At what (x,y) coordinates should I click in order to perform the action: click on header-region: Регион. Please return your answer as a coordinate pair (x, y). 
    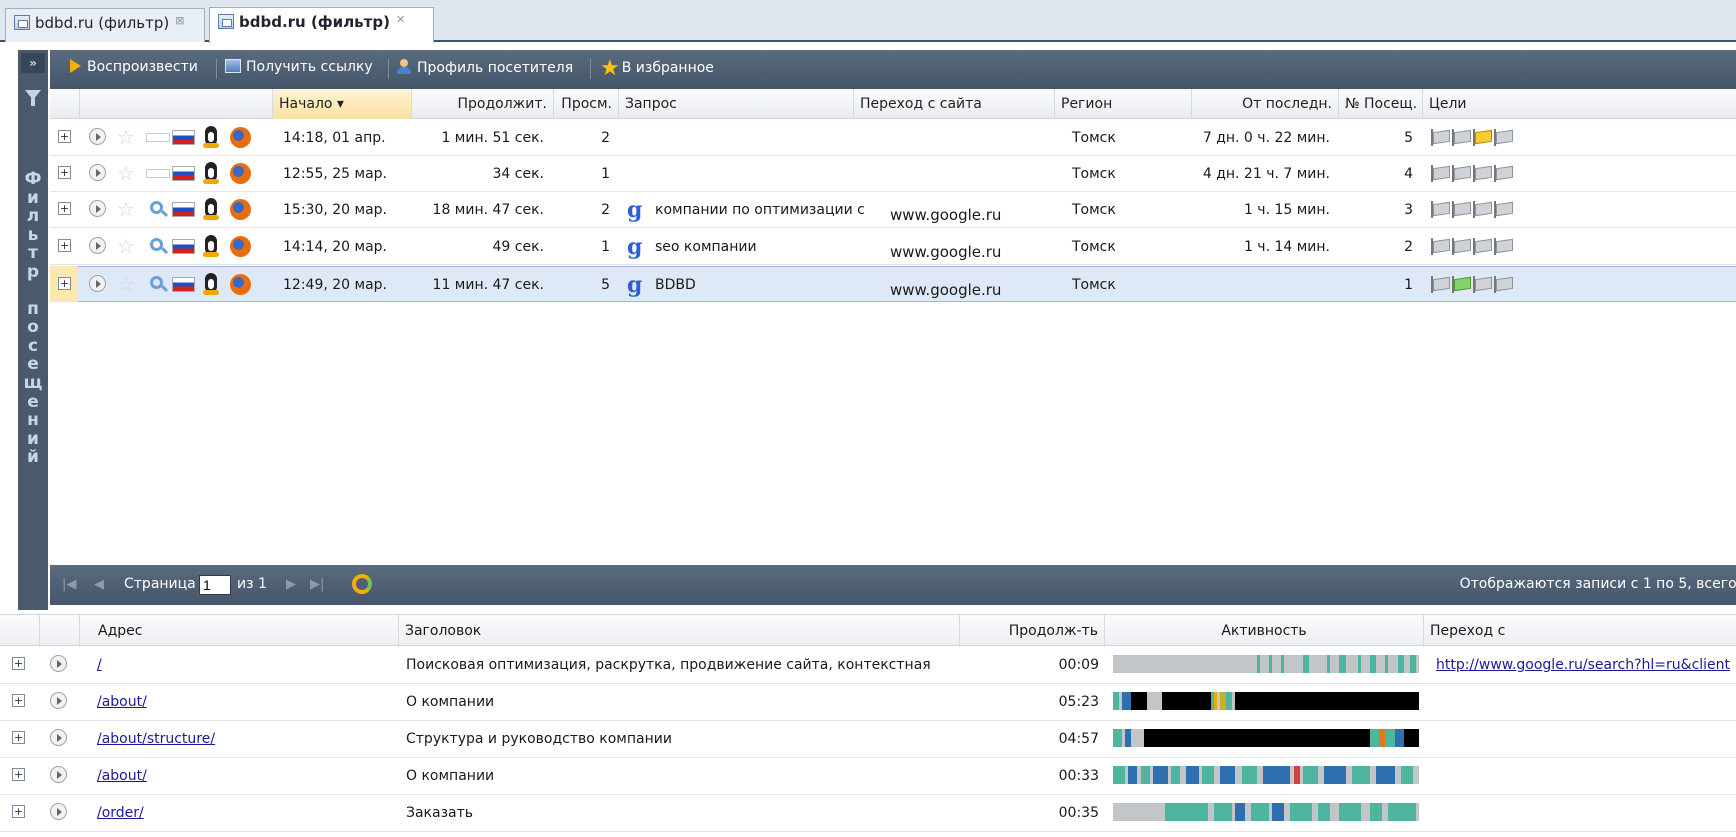
    Looking at the image, I should click on (1123, 104).